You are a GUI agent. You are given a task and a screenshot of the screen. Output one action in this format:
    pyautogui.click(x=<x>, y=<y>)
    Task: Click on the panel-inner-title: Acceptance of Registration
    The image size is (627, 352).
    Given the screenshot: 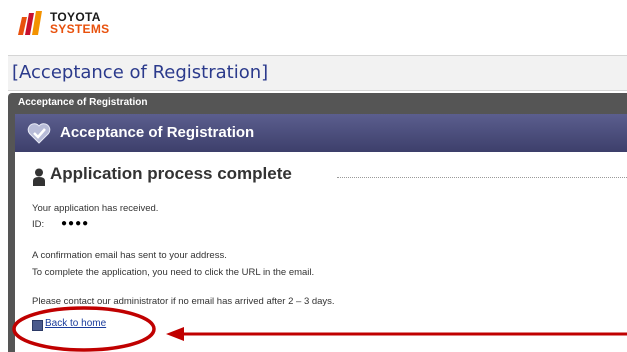 What is the action you would take?
    pyautogui.click(x=157, y=132)
    